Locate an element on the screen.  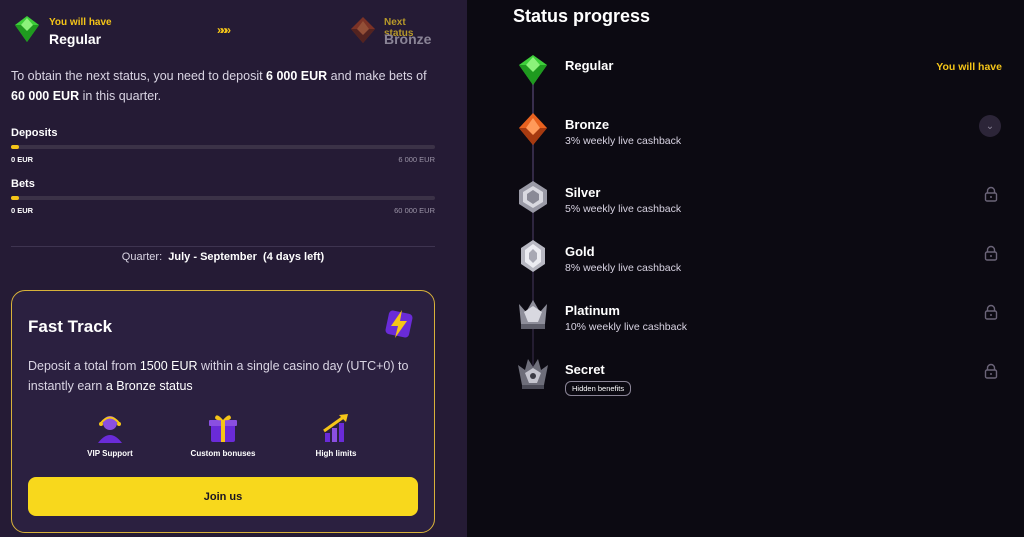
level-benefit: 8% weekly live cashback is located at coordinates (623, 268).